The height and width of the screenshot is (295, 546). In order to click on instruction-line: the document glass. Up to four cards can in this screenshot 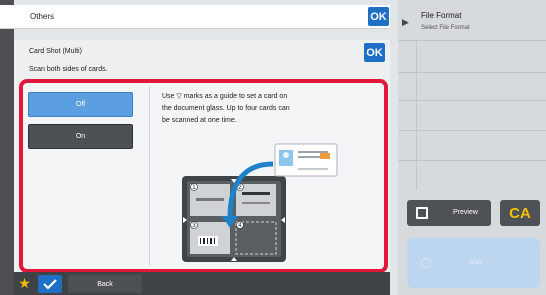, I will do `click(226, 108)`.